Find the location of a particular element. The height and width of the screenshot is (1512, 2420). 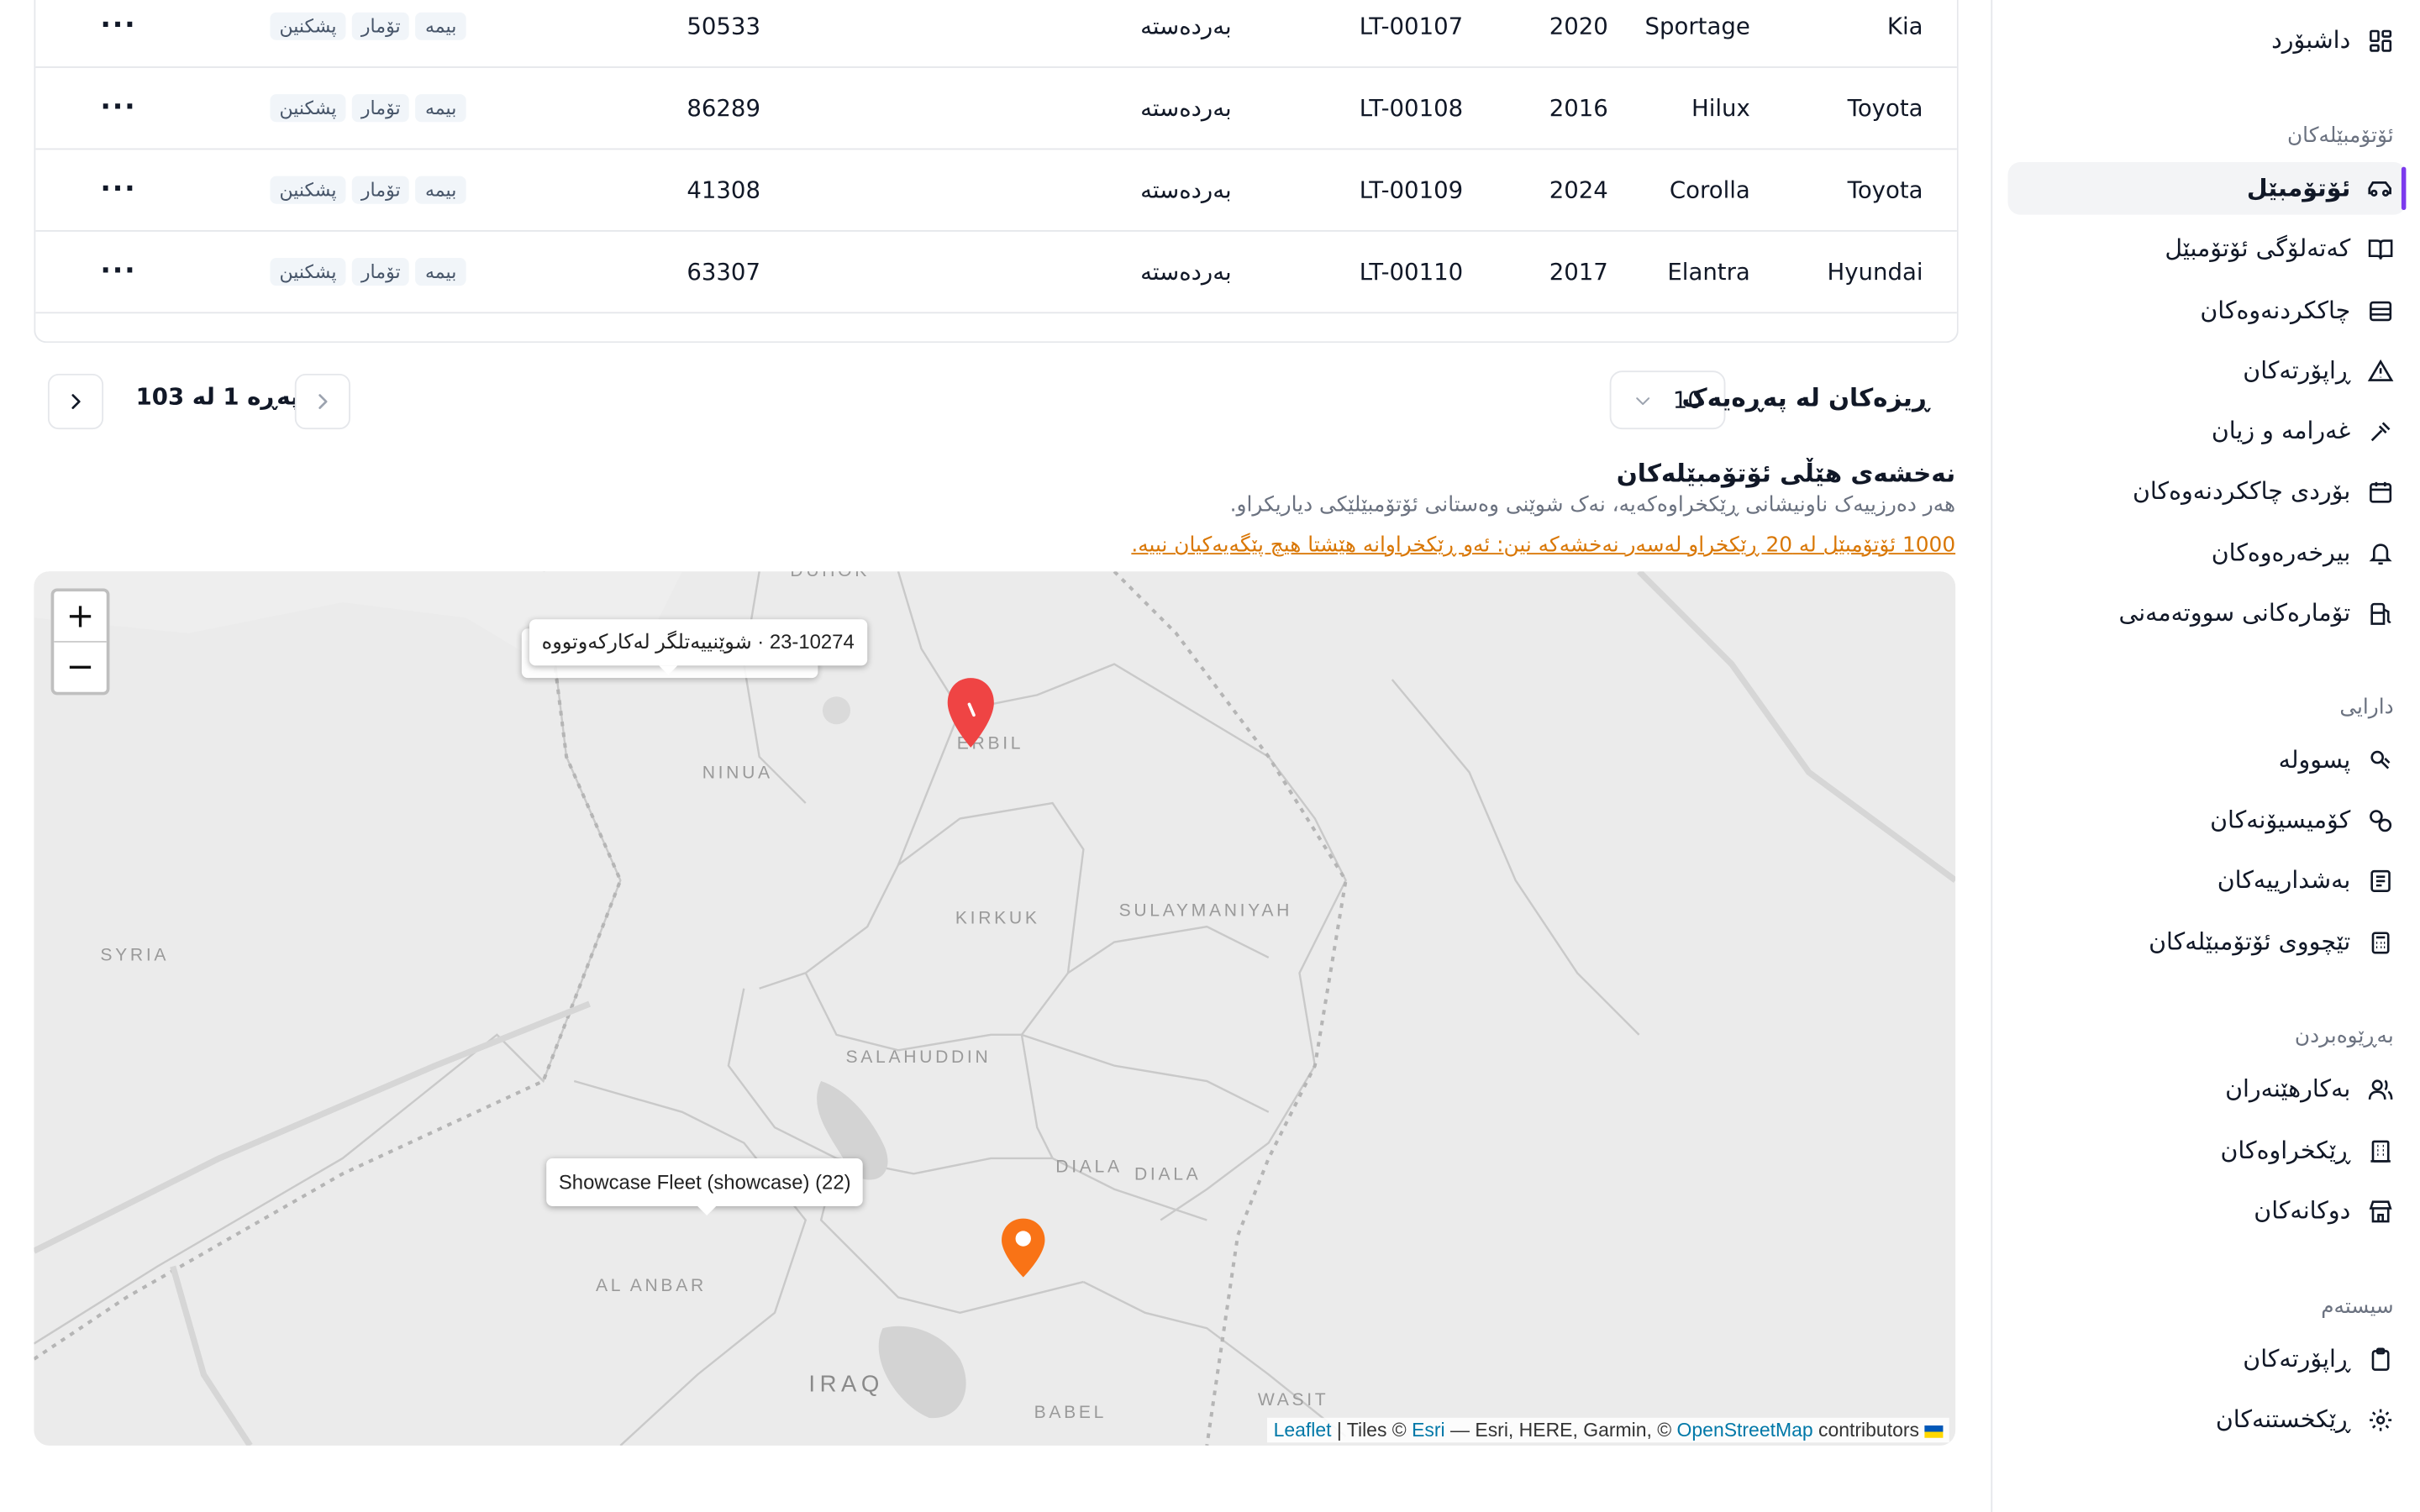

map-label-sulaymaniyah: SULAYMANIYAH is located at coordinates (1205, 911).